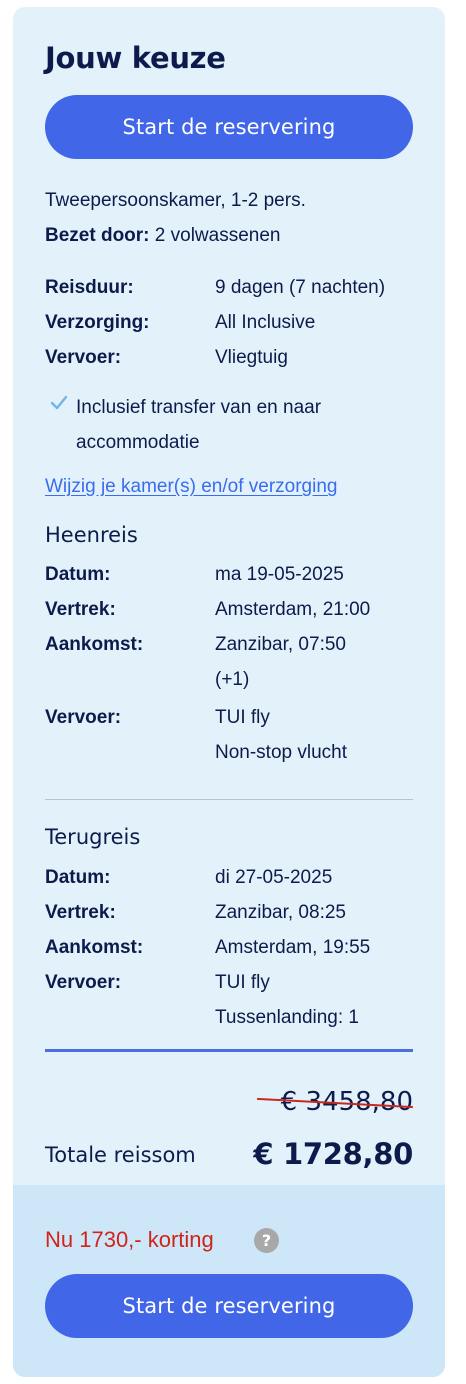  What do you see at coordinates (266, 1240) in the screenshot?
I see `help-icon: ?` at bounding box center [266, 1240].